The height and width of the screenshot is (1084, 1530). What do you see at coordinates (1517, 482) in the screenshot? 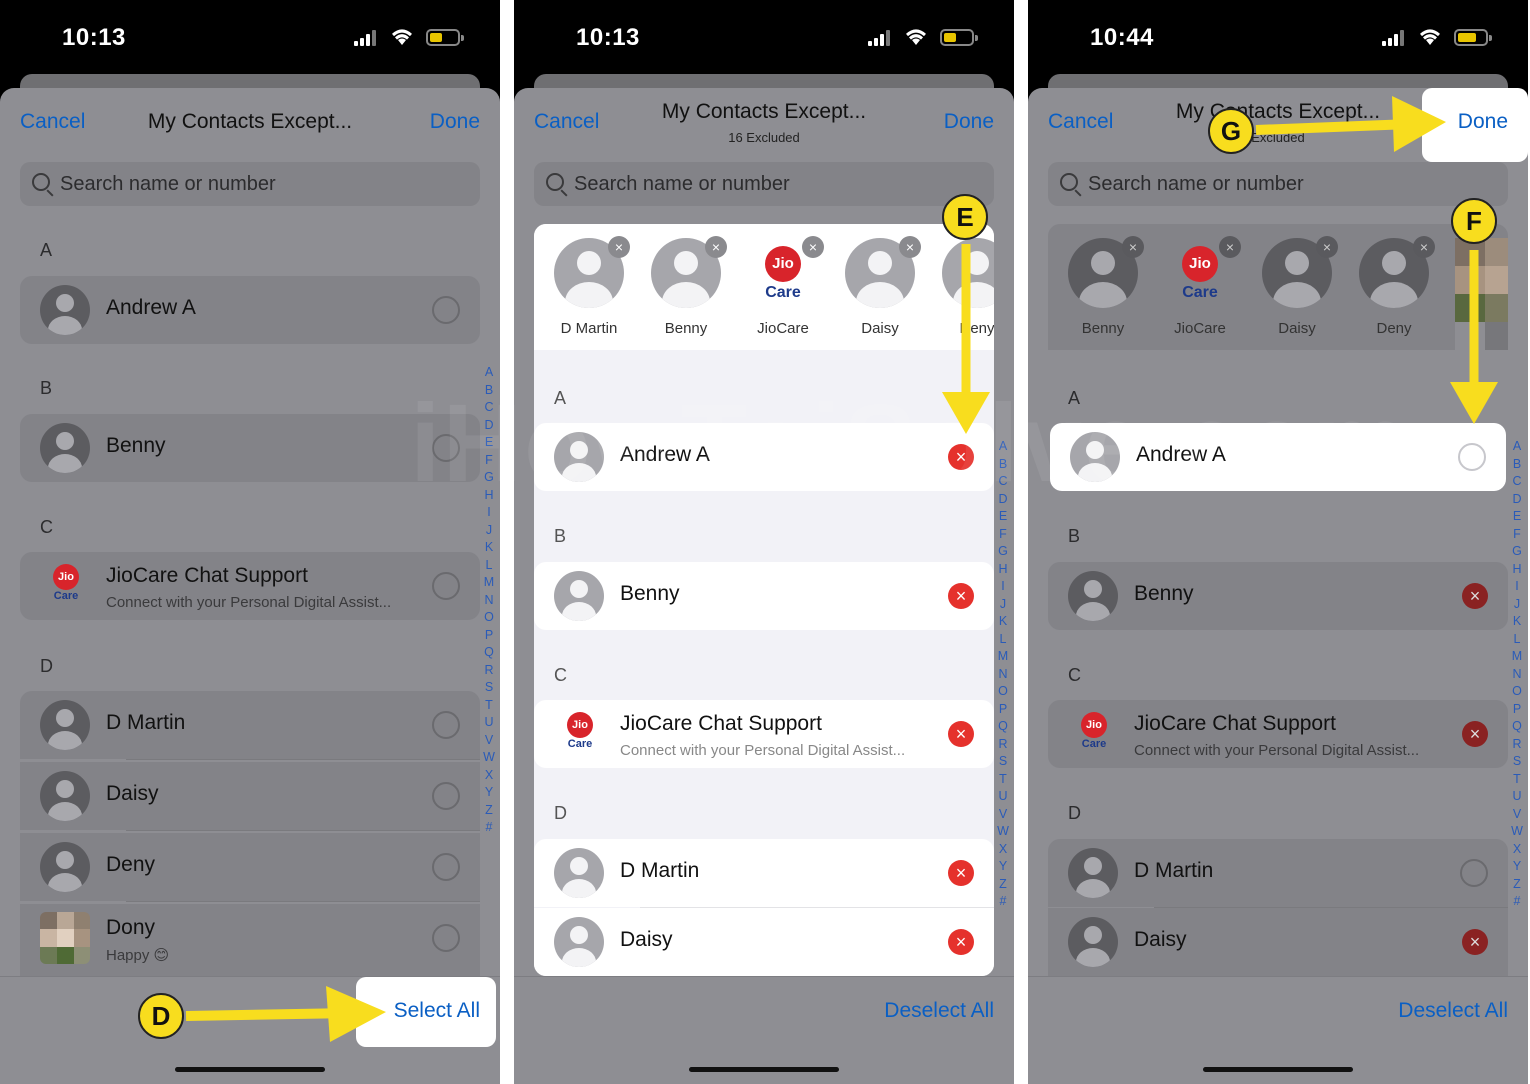
I see `alphabet-index-letter: C` at bounding box center [1517, 482].